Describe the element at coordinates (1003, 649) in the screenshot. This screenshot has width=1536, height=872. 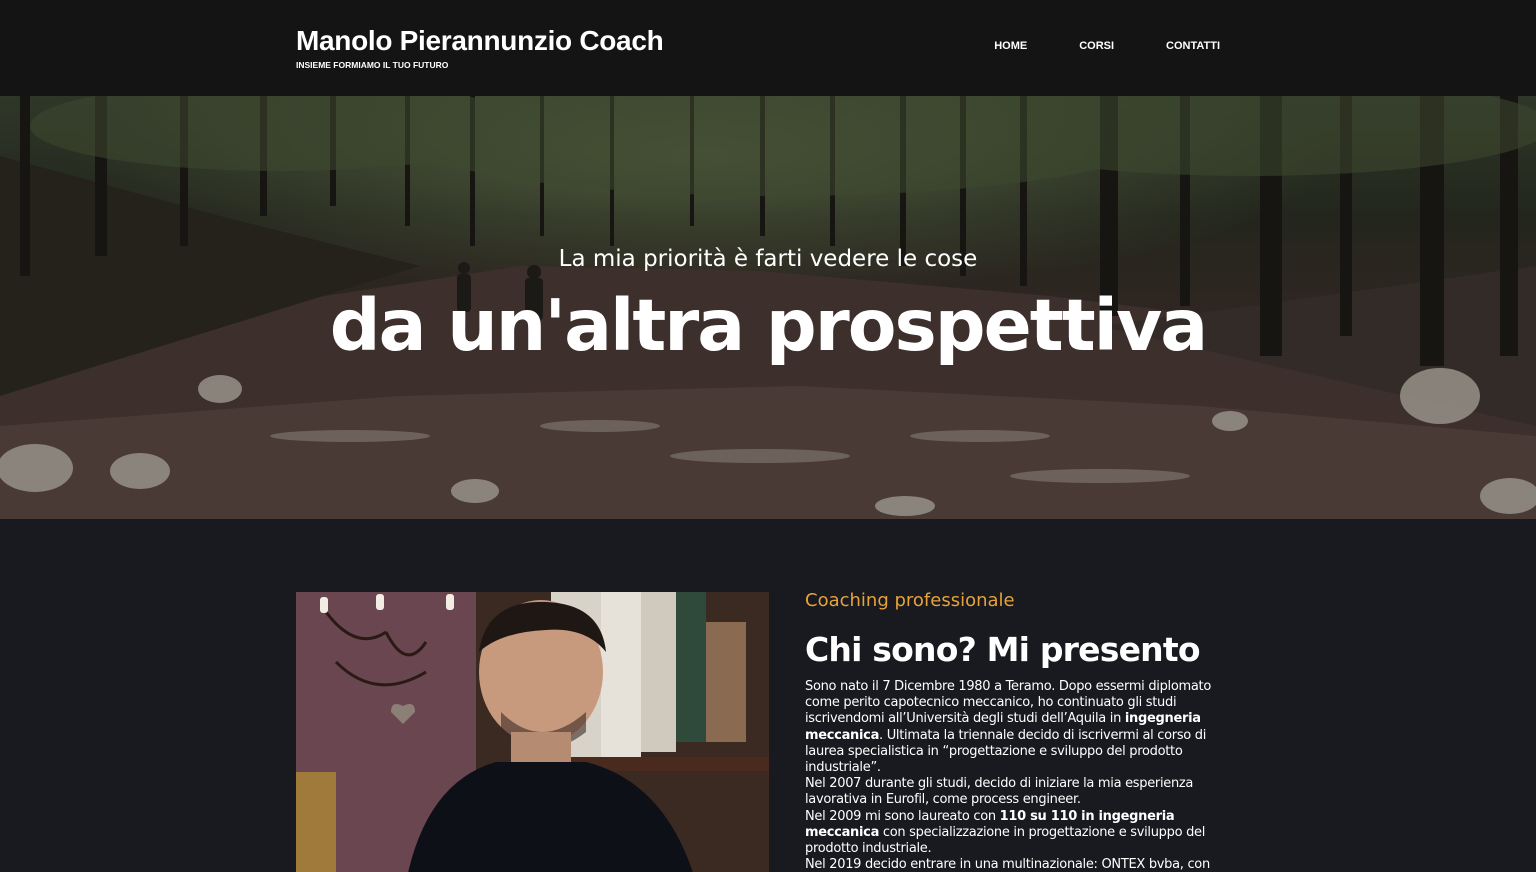
I see `about-title: Chi sono? Mi presento` at that location.